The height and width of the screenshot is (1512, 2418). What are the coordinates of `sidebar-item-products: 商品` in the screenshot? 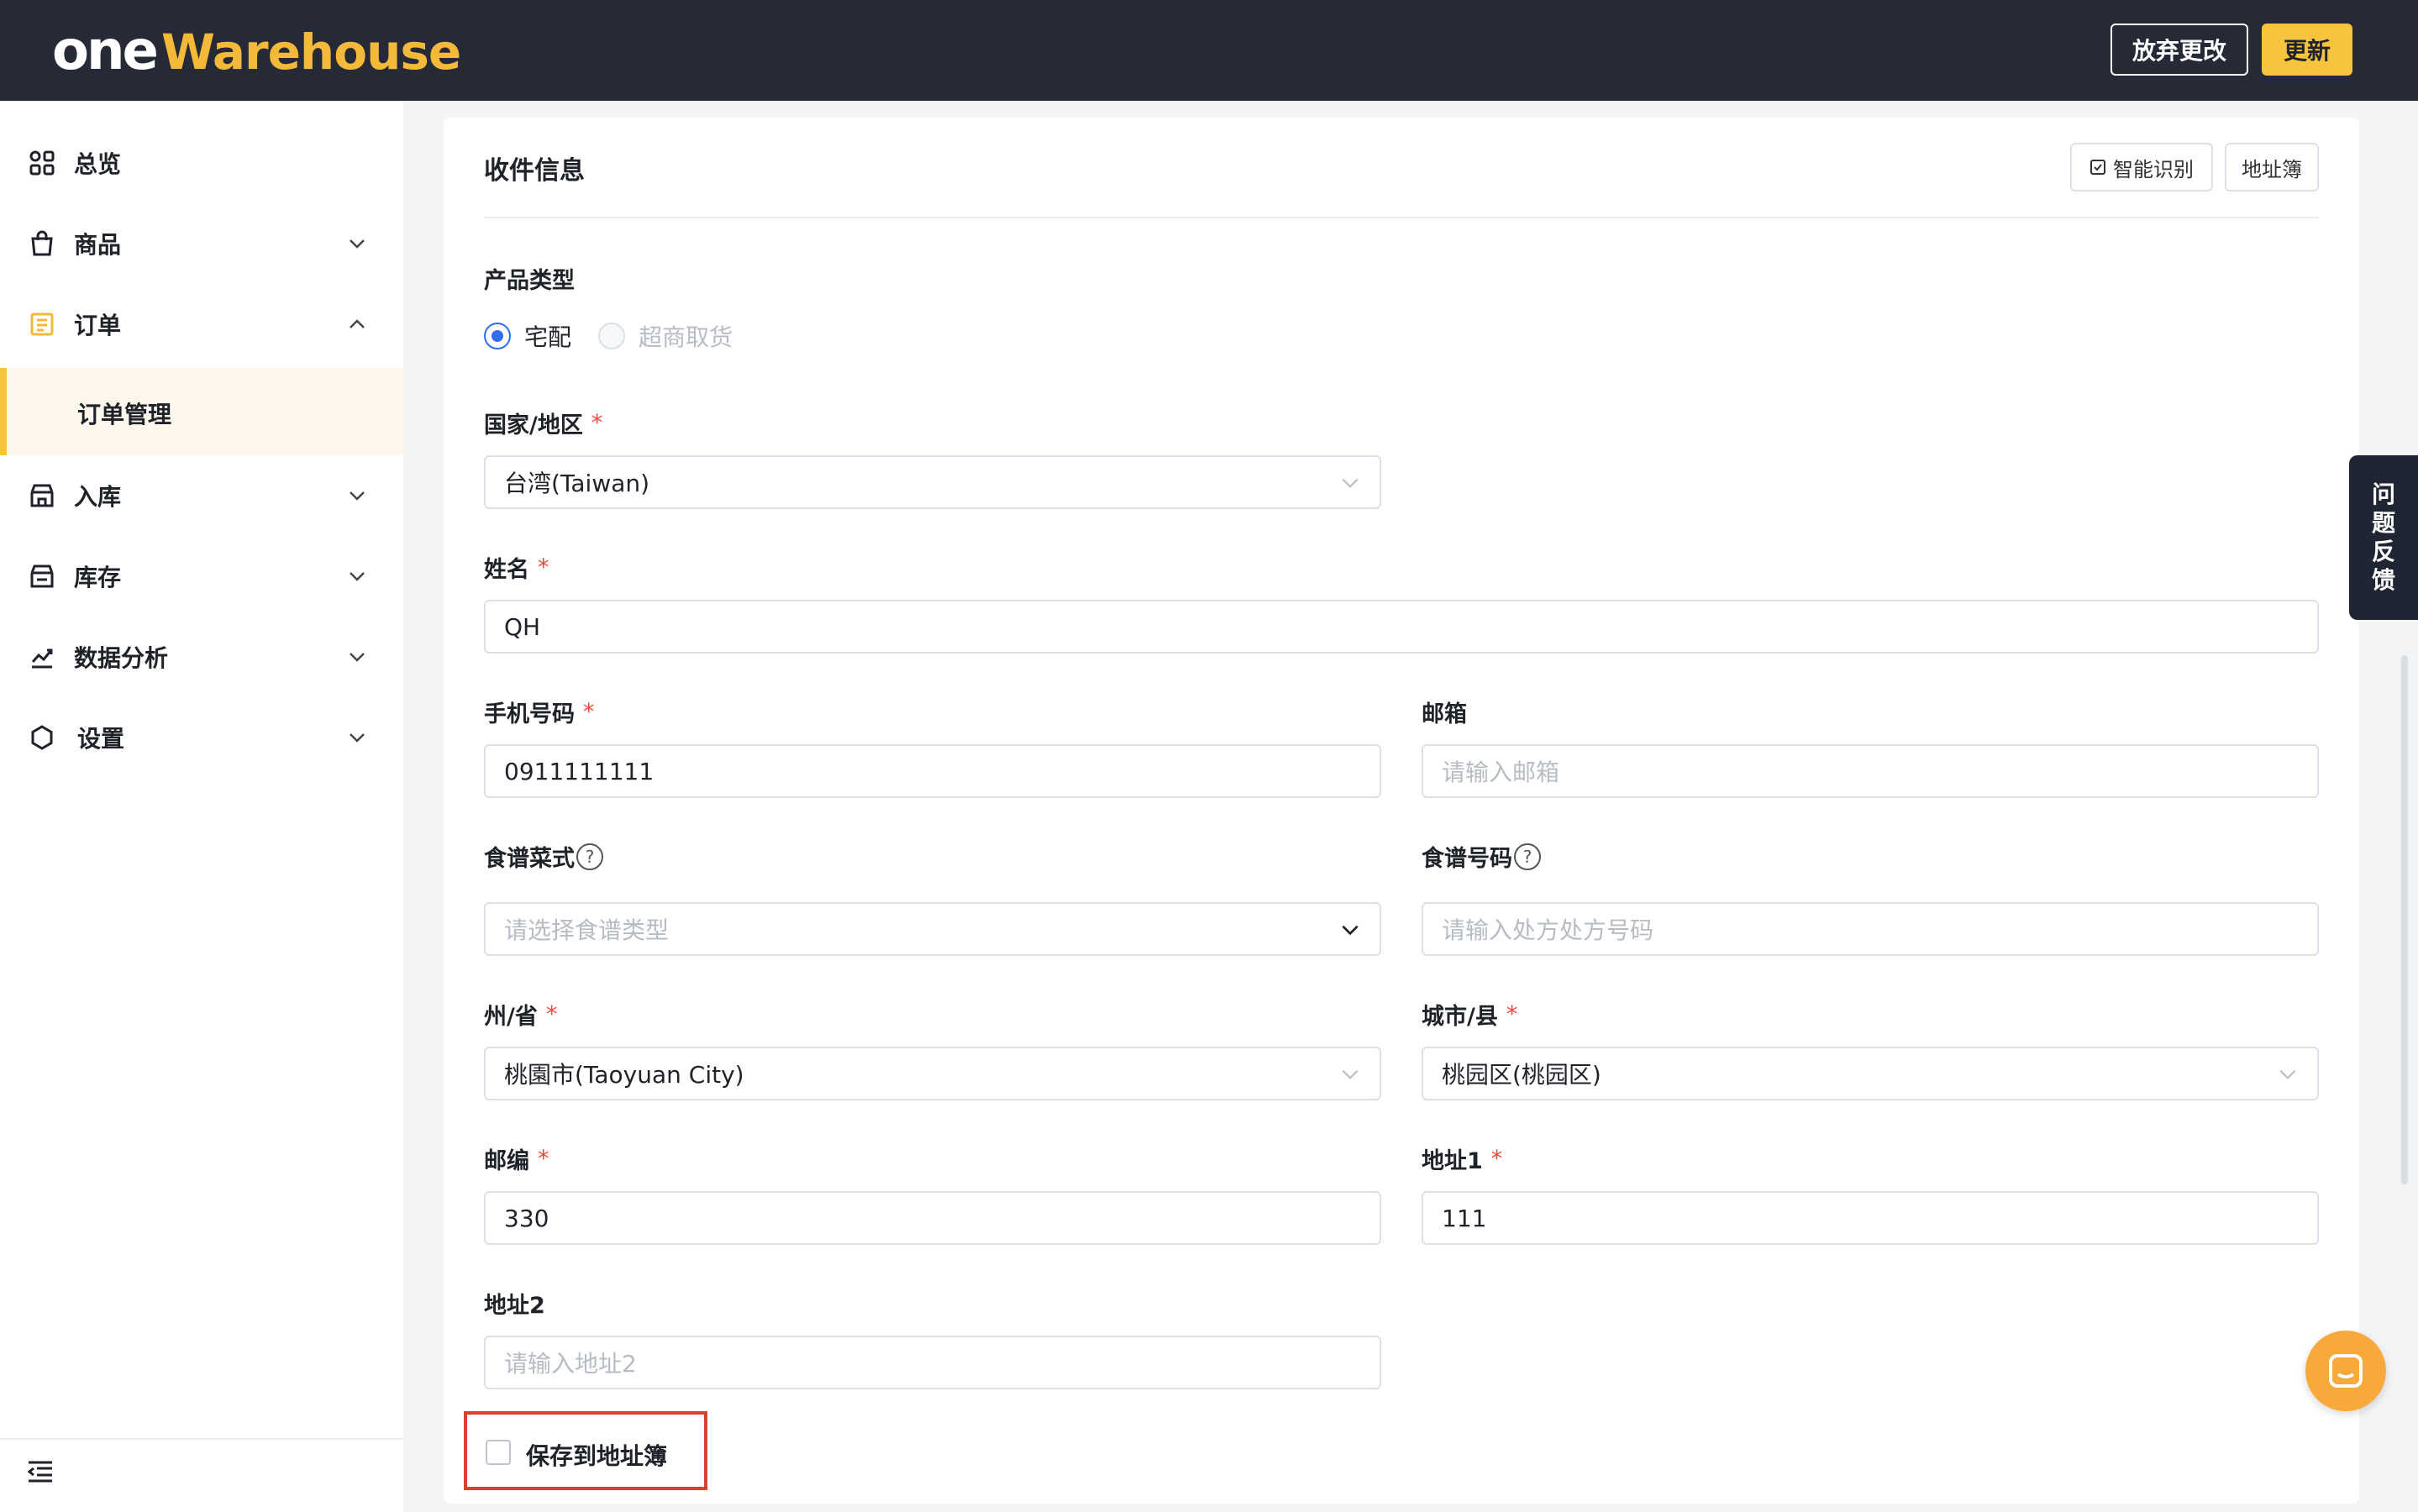 It's located at (202, 243).